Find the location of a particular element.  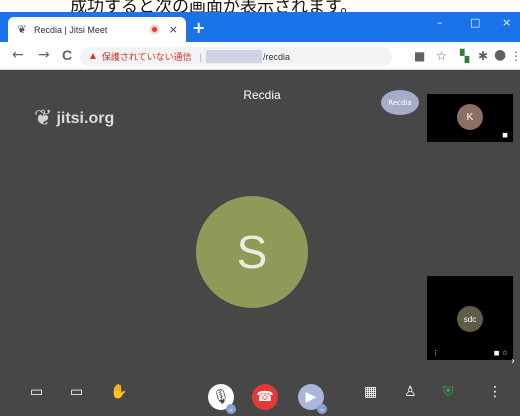

caption-text: 成功すると次の画面が表示されます。 is located at coordinates (214, 6).